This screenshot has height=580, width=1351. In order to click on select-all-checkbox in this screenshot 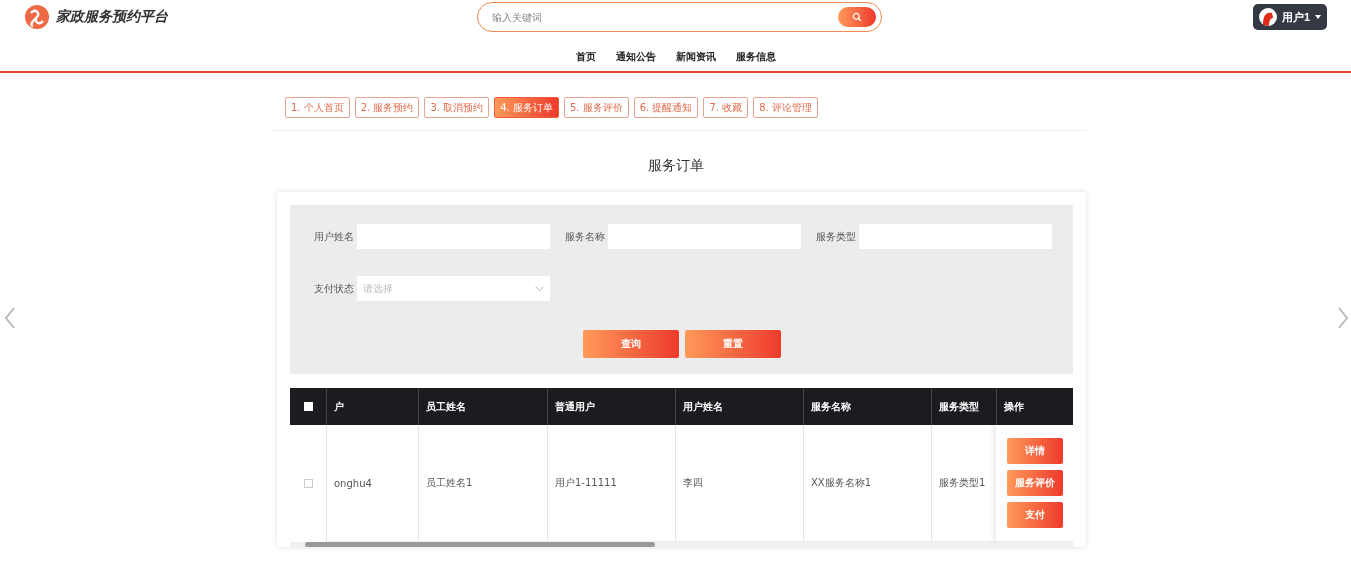, I will do `click(308, 406)`.